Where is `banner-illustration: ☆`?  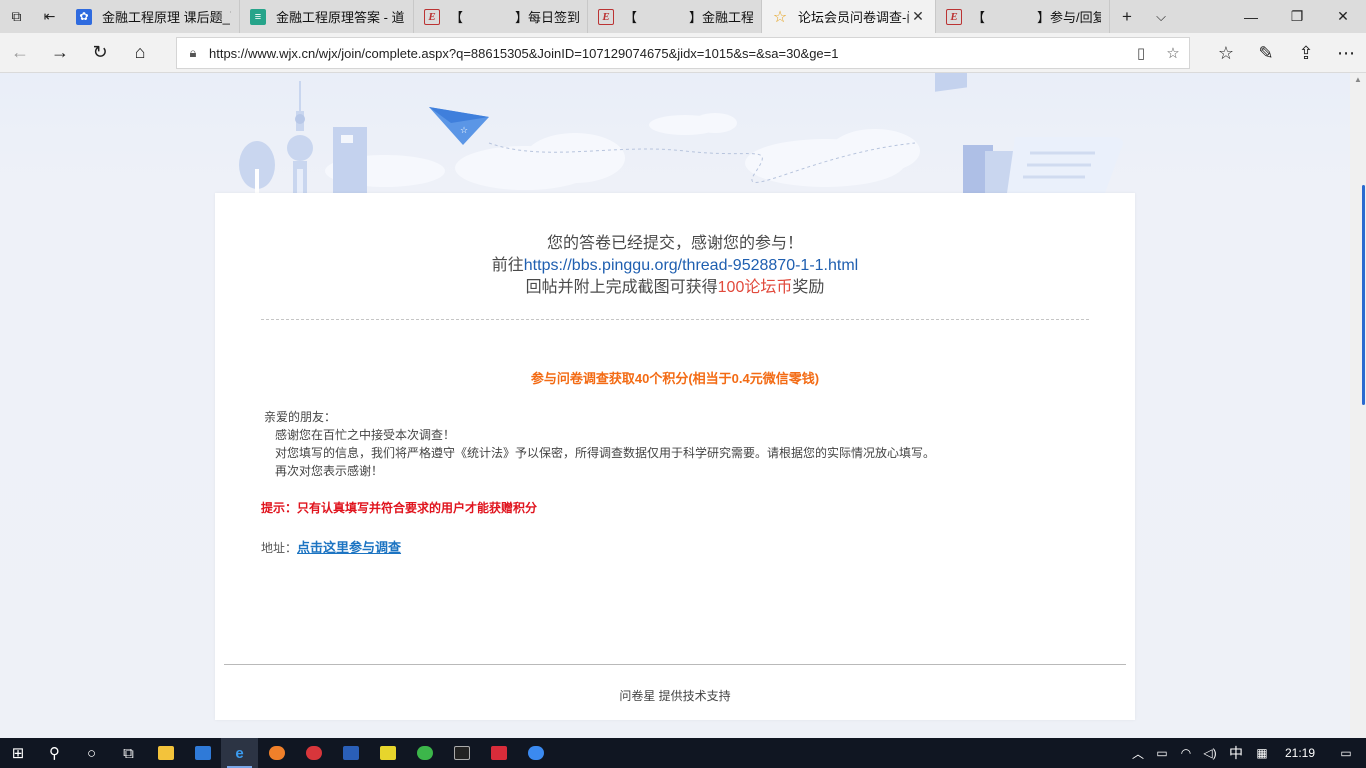
banner-illustration: ☆ is located at coordinates (681, 133).